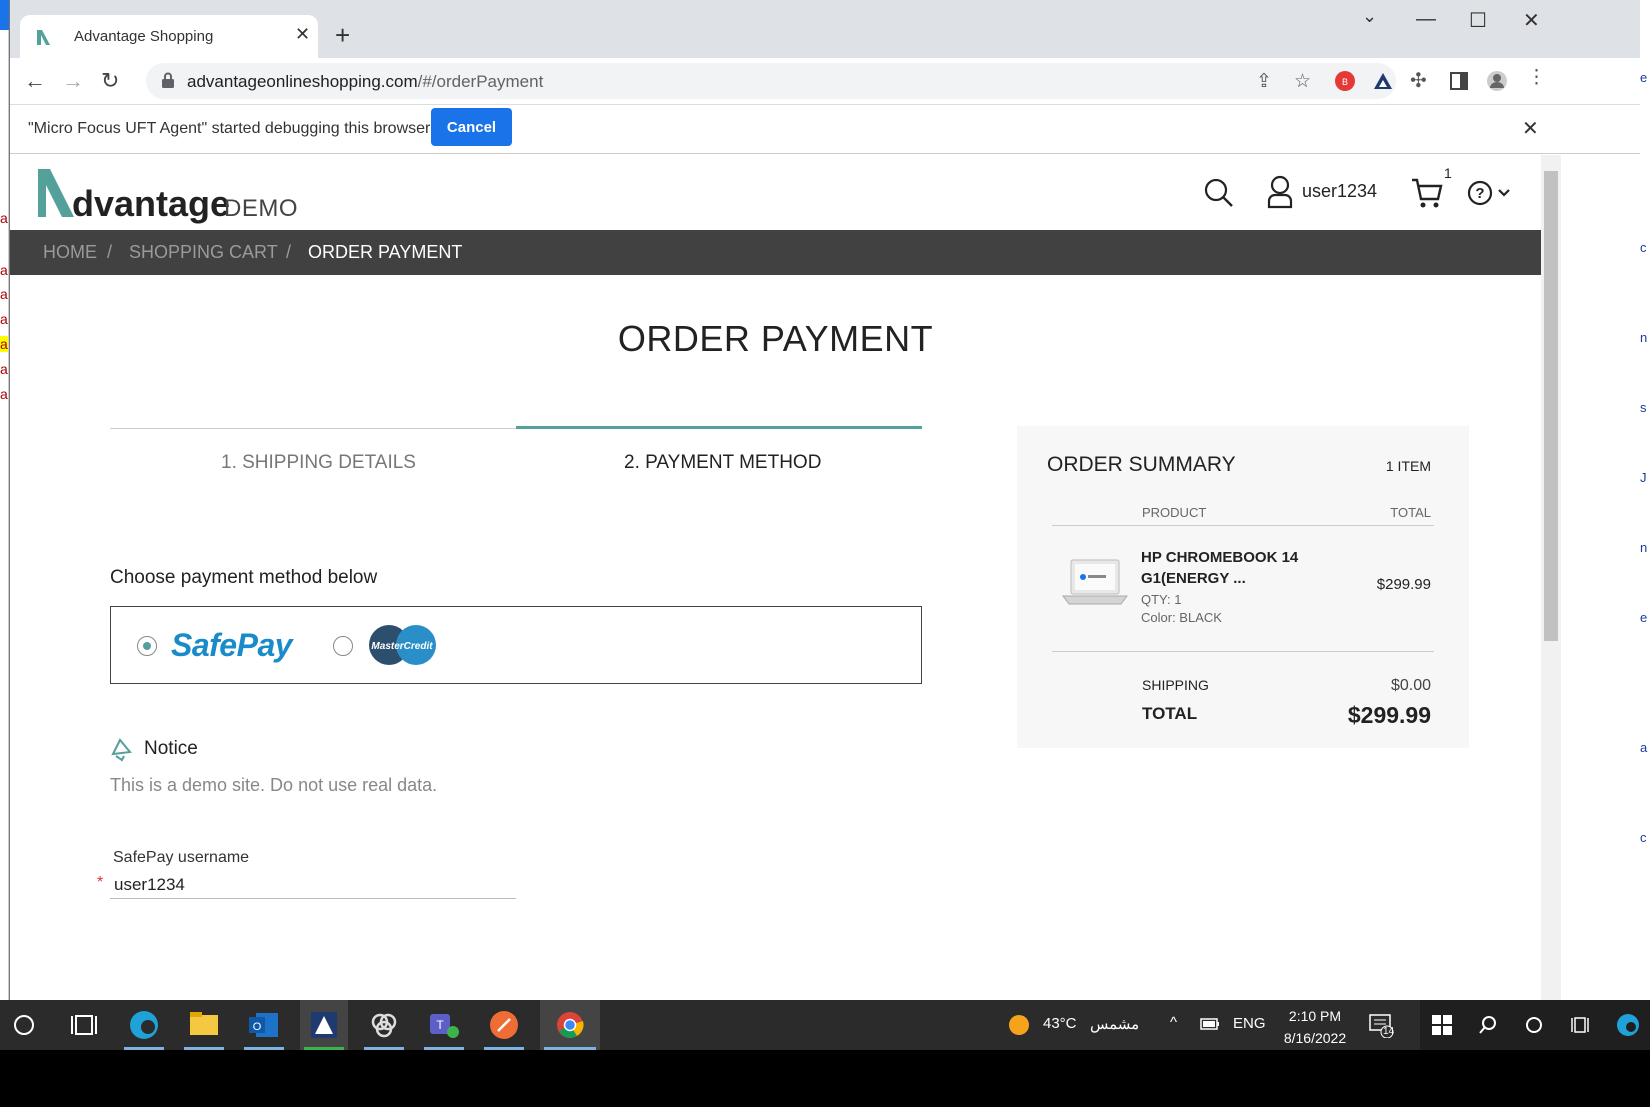  What do you see at coordinates (1426, 19) in the screenshot?
I see `minimize-icon: —` at bounding box center [1426, 19].